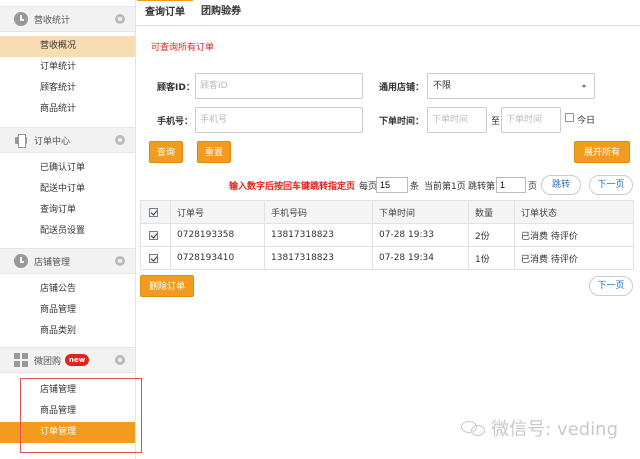 The image size is (640, 459). Describe the element at coordinates (48, 361) in the screenshot. I see `section-title: 微团购` at that location.